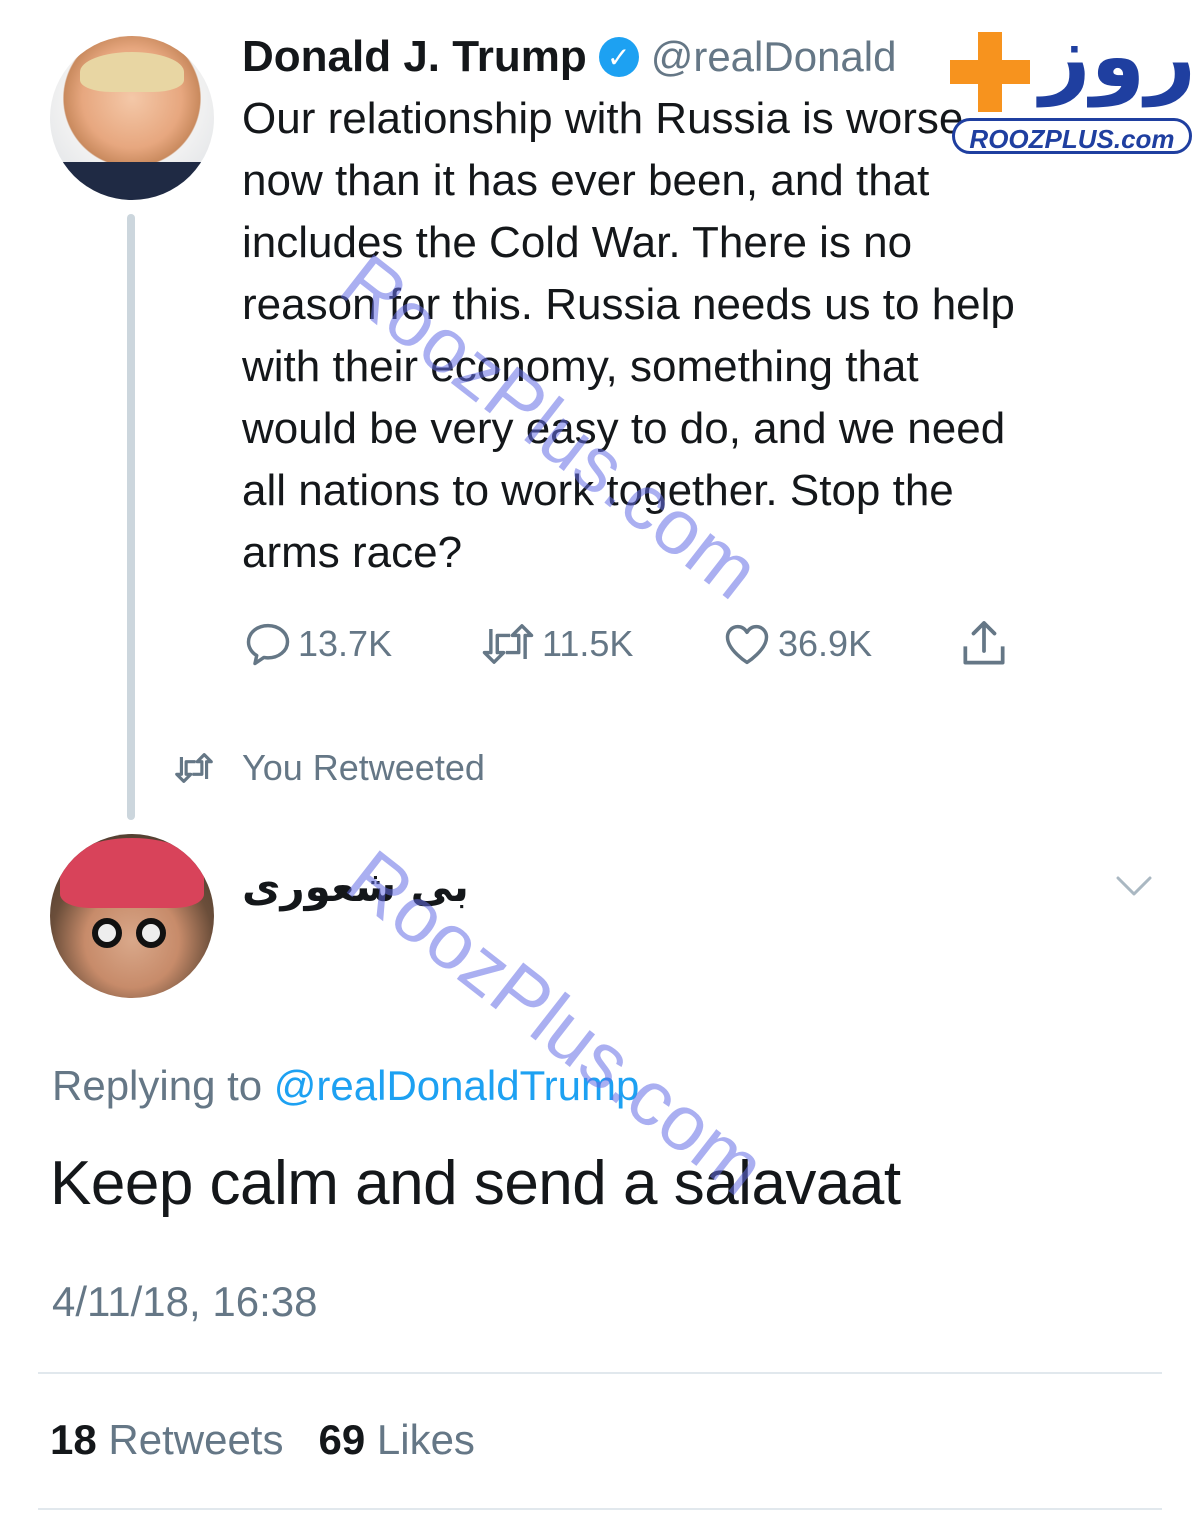  What do you see at coordinates (1117, 55) in the screenshot?
I see `logo-text: روز` at bounding box center [1117, 55].